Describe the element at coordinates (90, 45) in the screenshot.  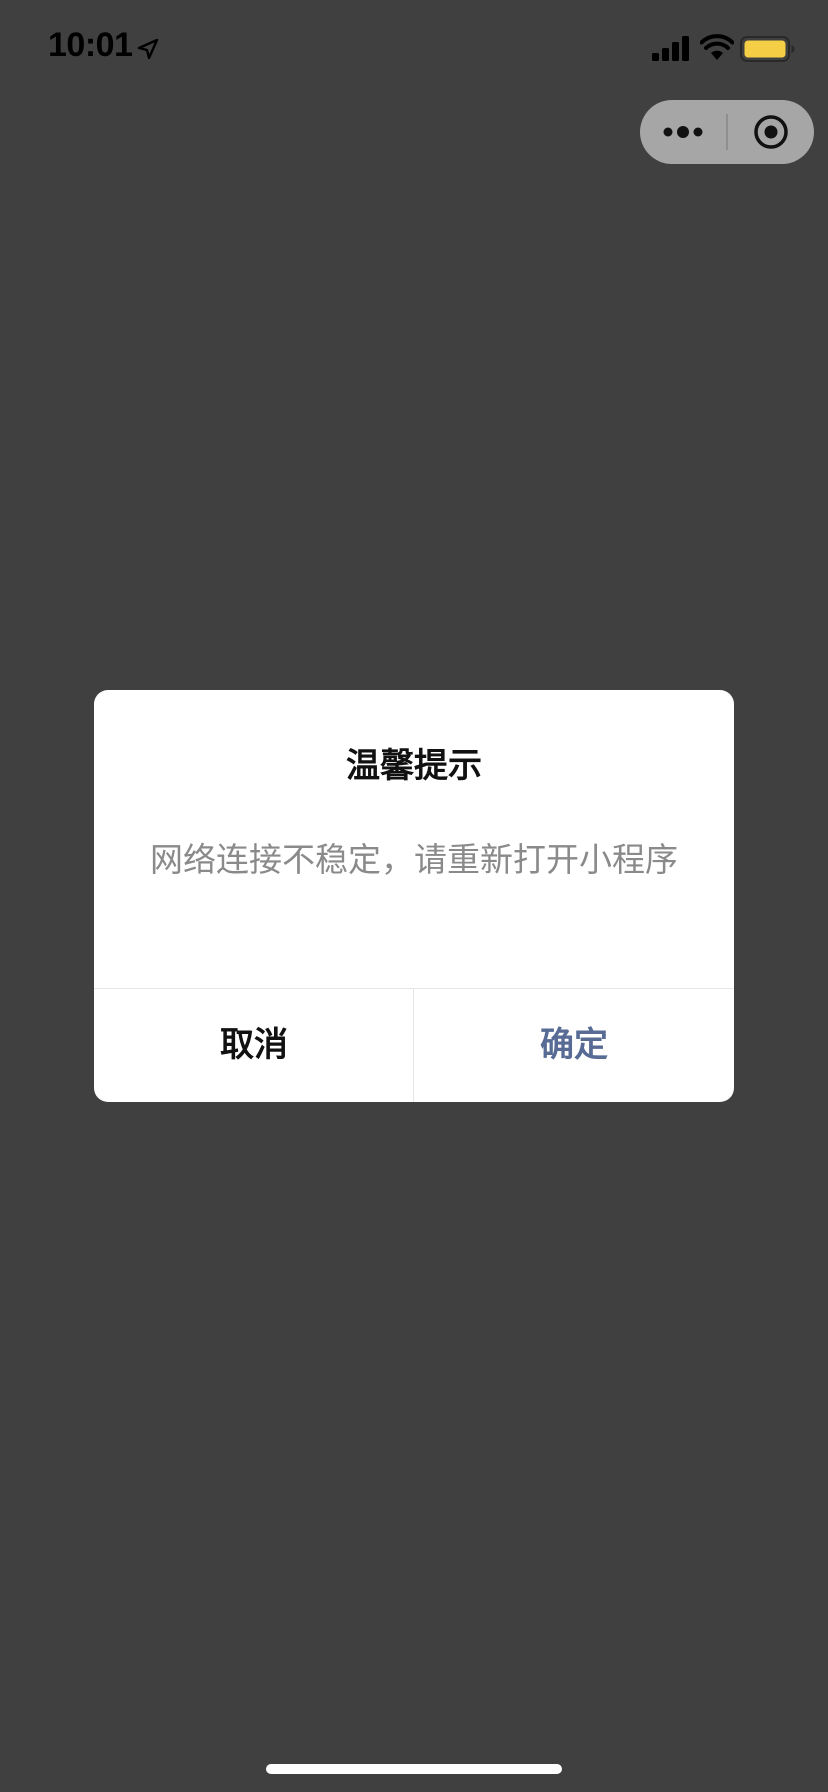
I see `status-time: 10:01` at that location.